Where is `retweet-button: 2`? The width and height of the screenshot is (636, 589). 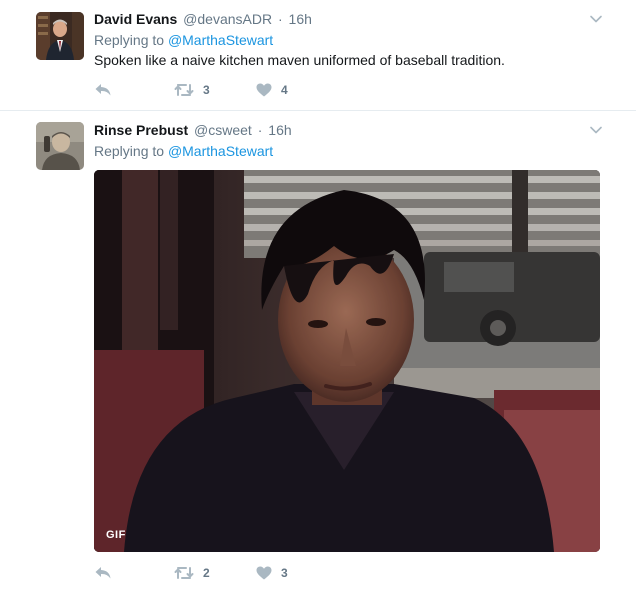
retweet-button: 2 is located at coordinates (192, 573).